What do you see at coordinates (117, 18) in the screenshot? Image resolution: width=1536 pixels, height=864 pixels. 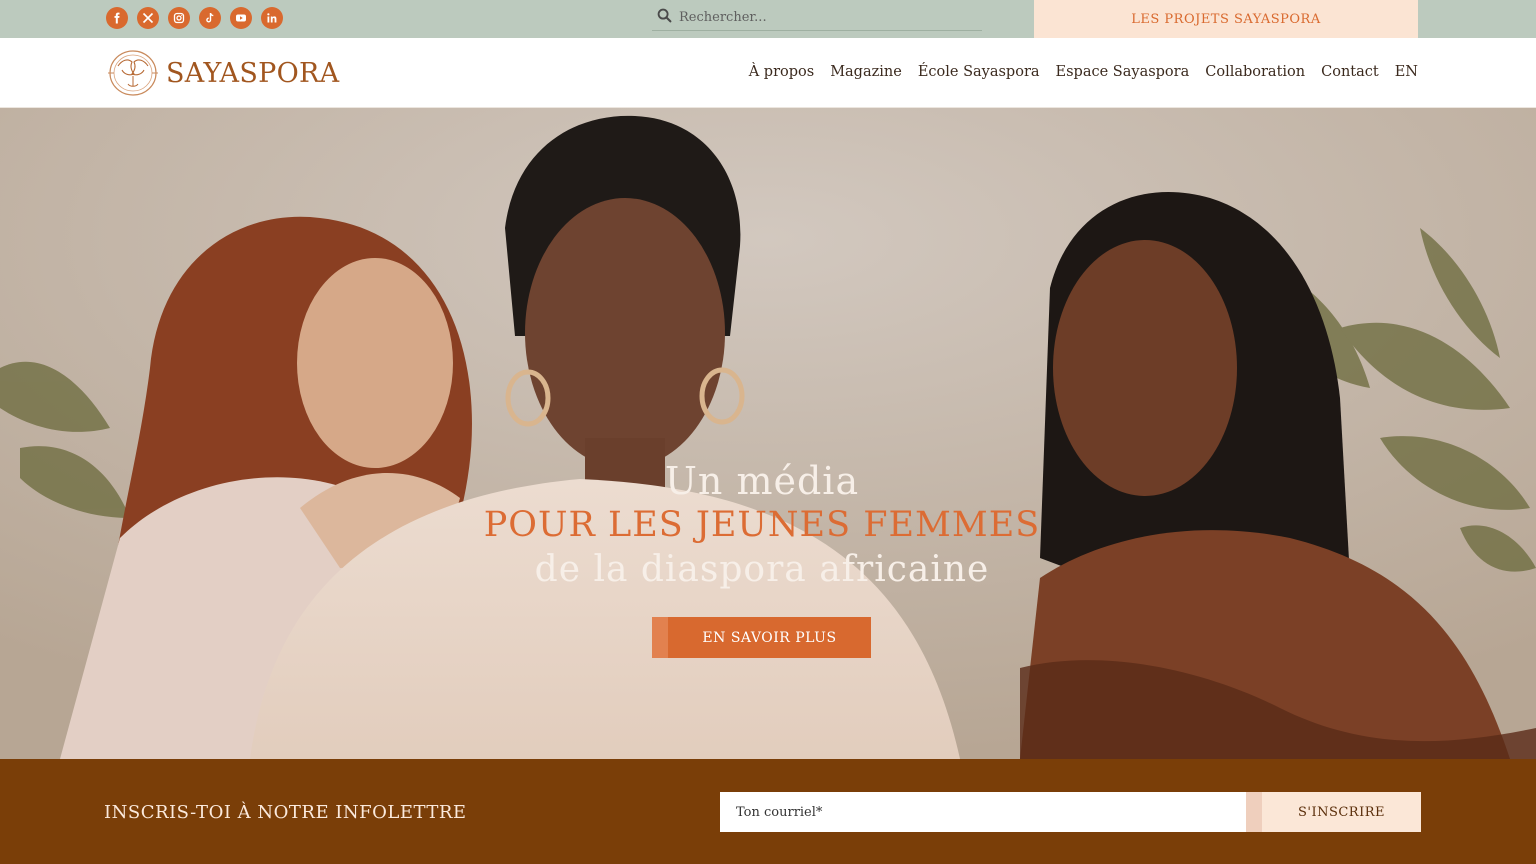 I see `facebook-icon` at bounding box center [117, 18].